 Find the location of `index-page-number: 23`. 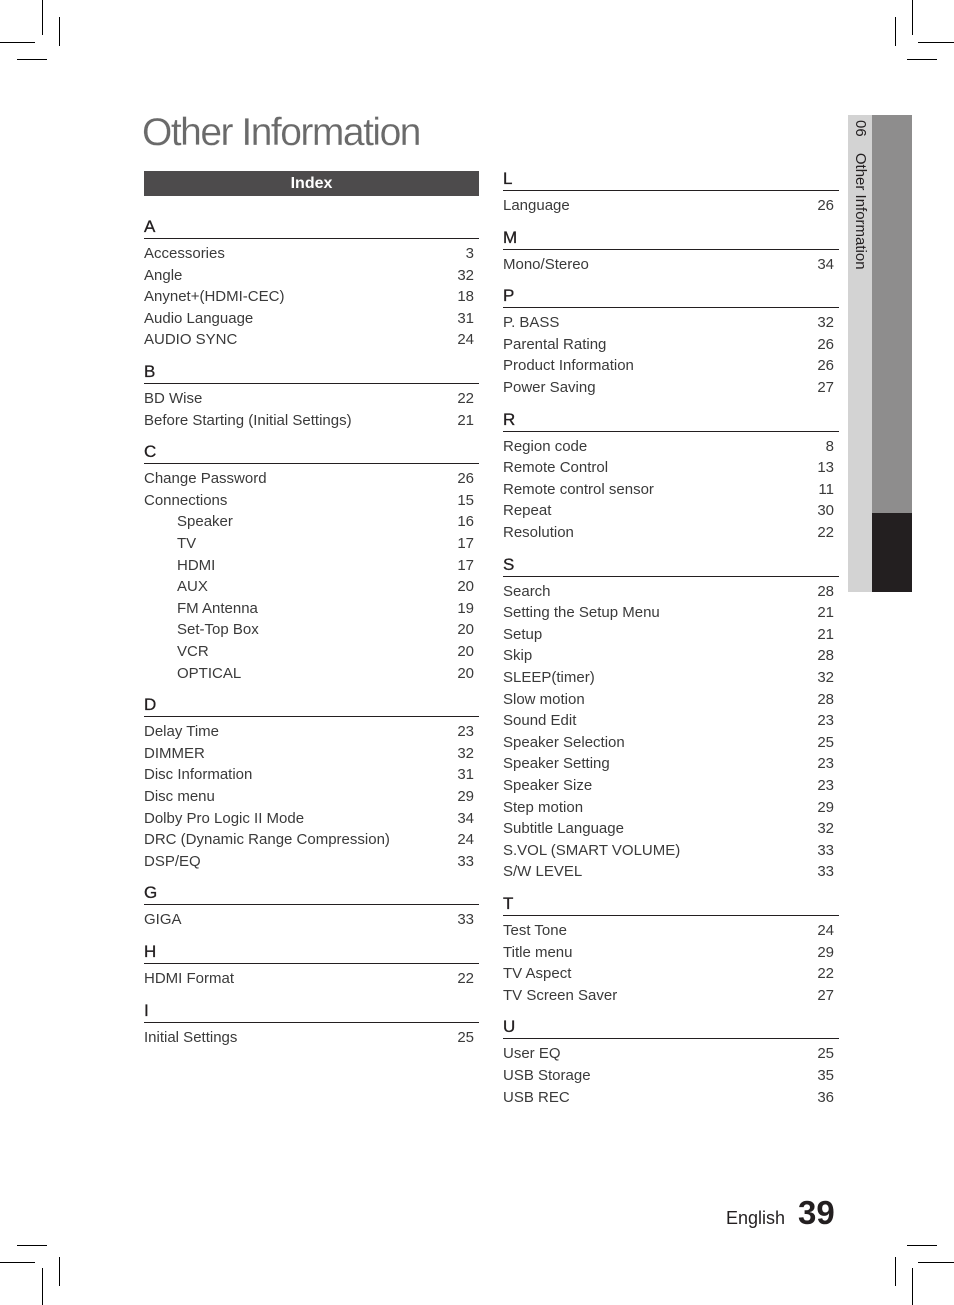

index-page-number: 23 is located at coordinates (465, 732).